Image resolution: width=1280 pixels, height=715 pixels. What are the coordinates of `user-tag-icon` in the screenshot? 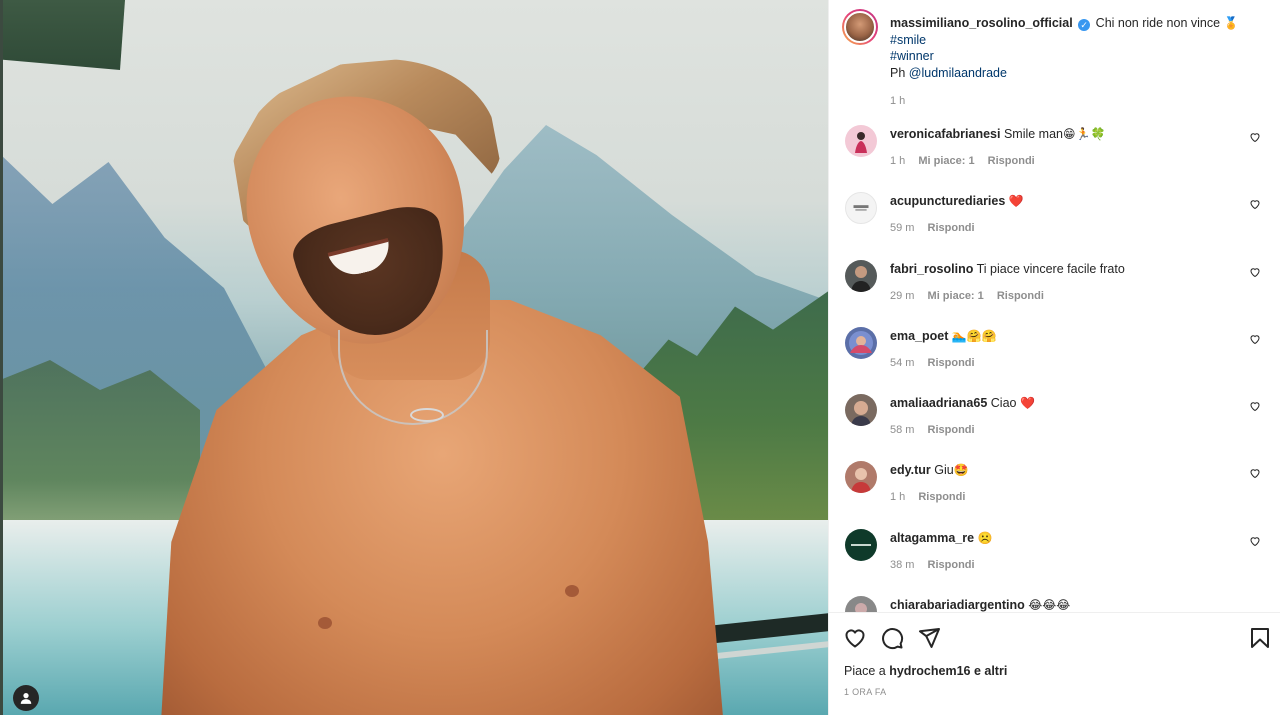 It's located at (26, 698).